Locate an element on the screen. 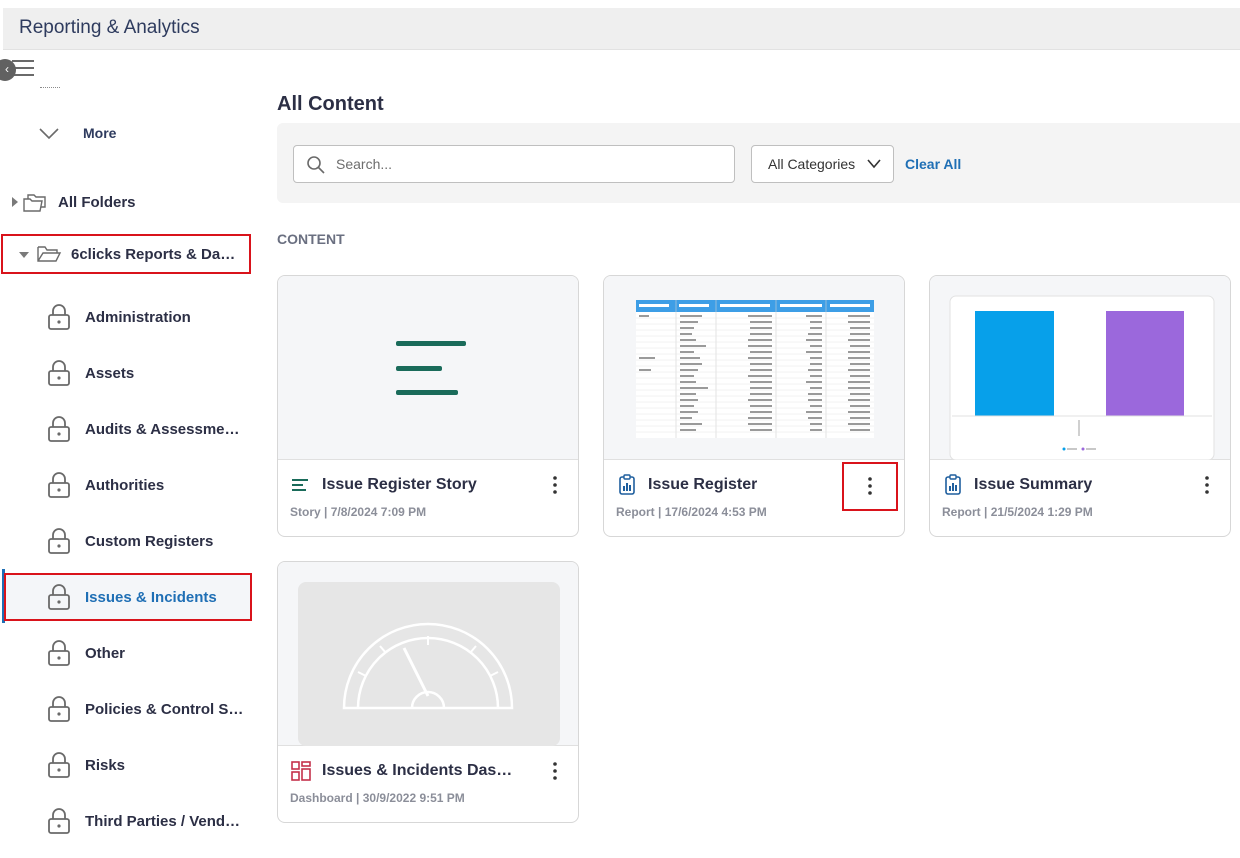 This screenshot has width=1240, height=858. sidebar-item-assets: Assets is located at coordinates (128, 373).